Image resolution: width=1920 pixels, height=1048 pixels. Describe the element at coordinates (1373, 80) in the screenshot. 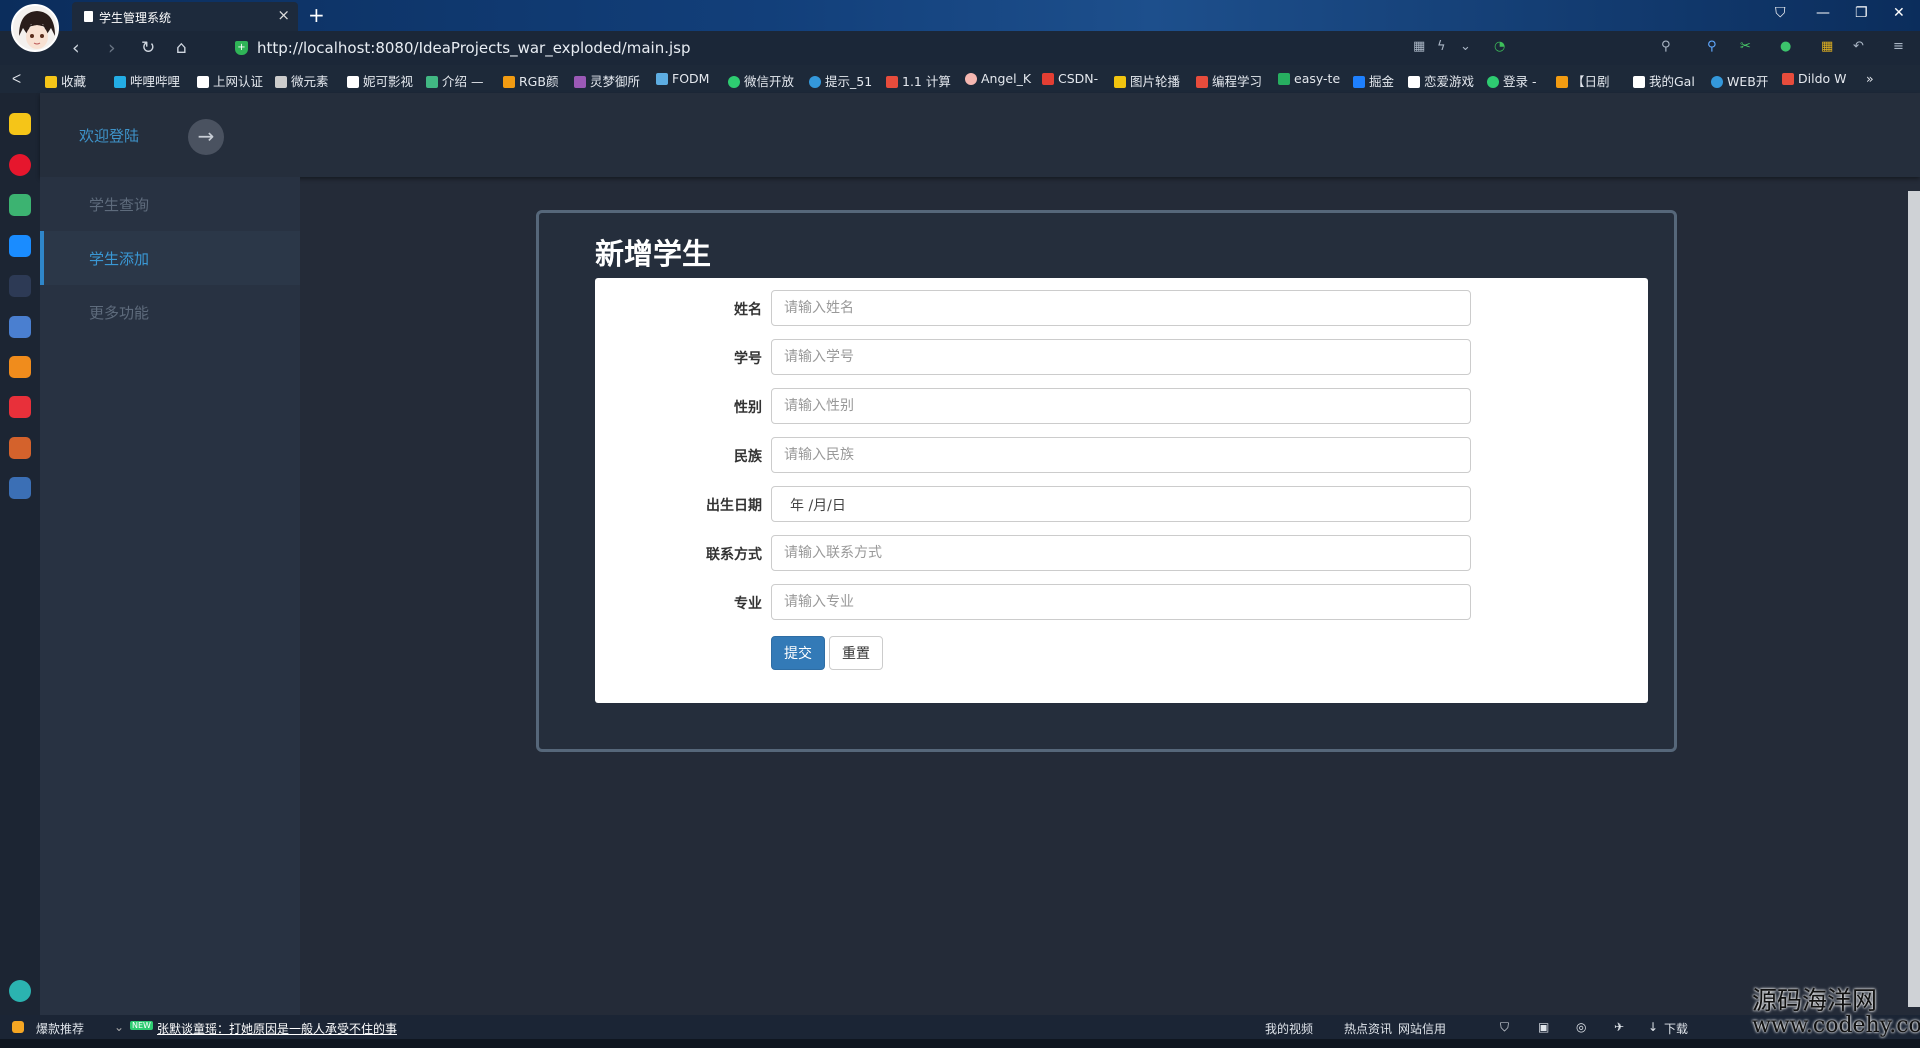

I see `bookmark-item: 掘金` at that location.